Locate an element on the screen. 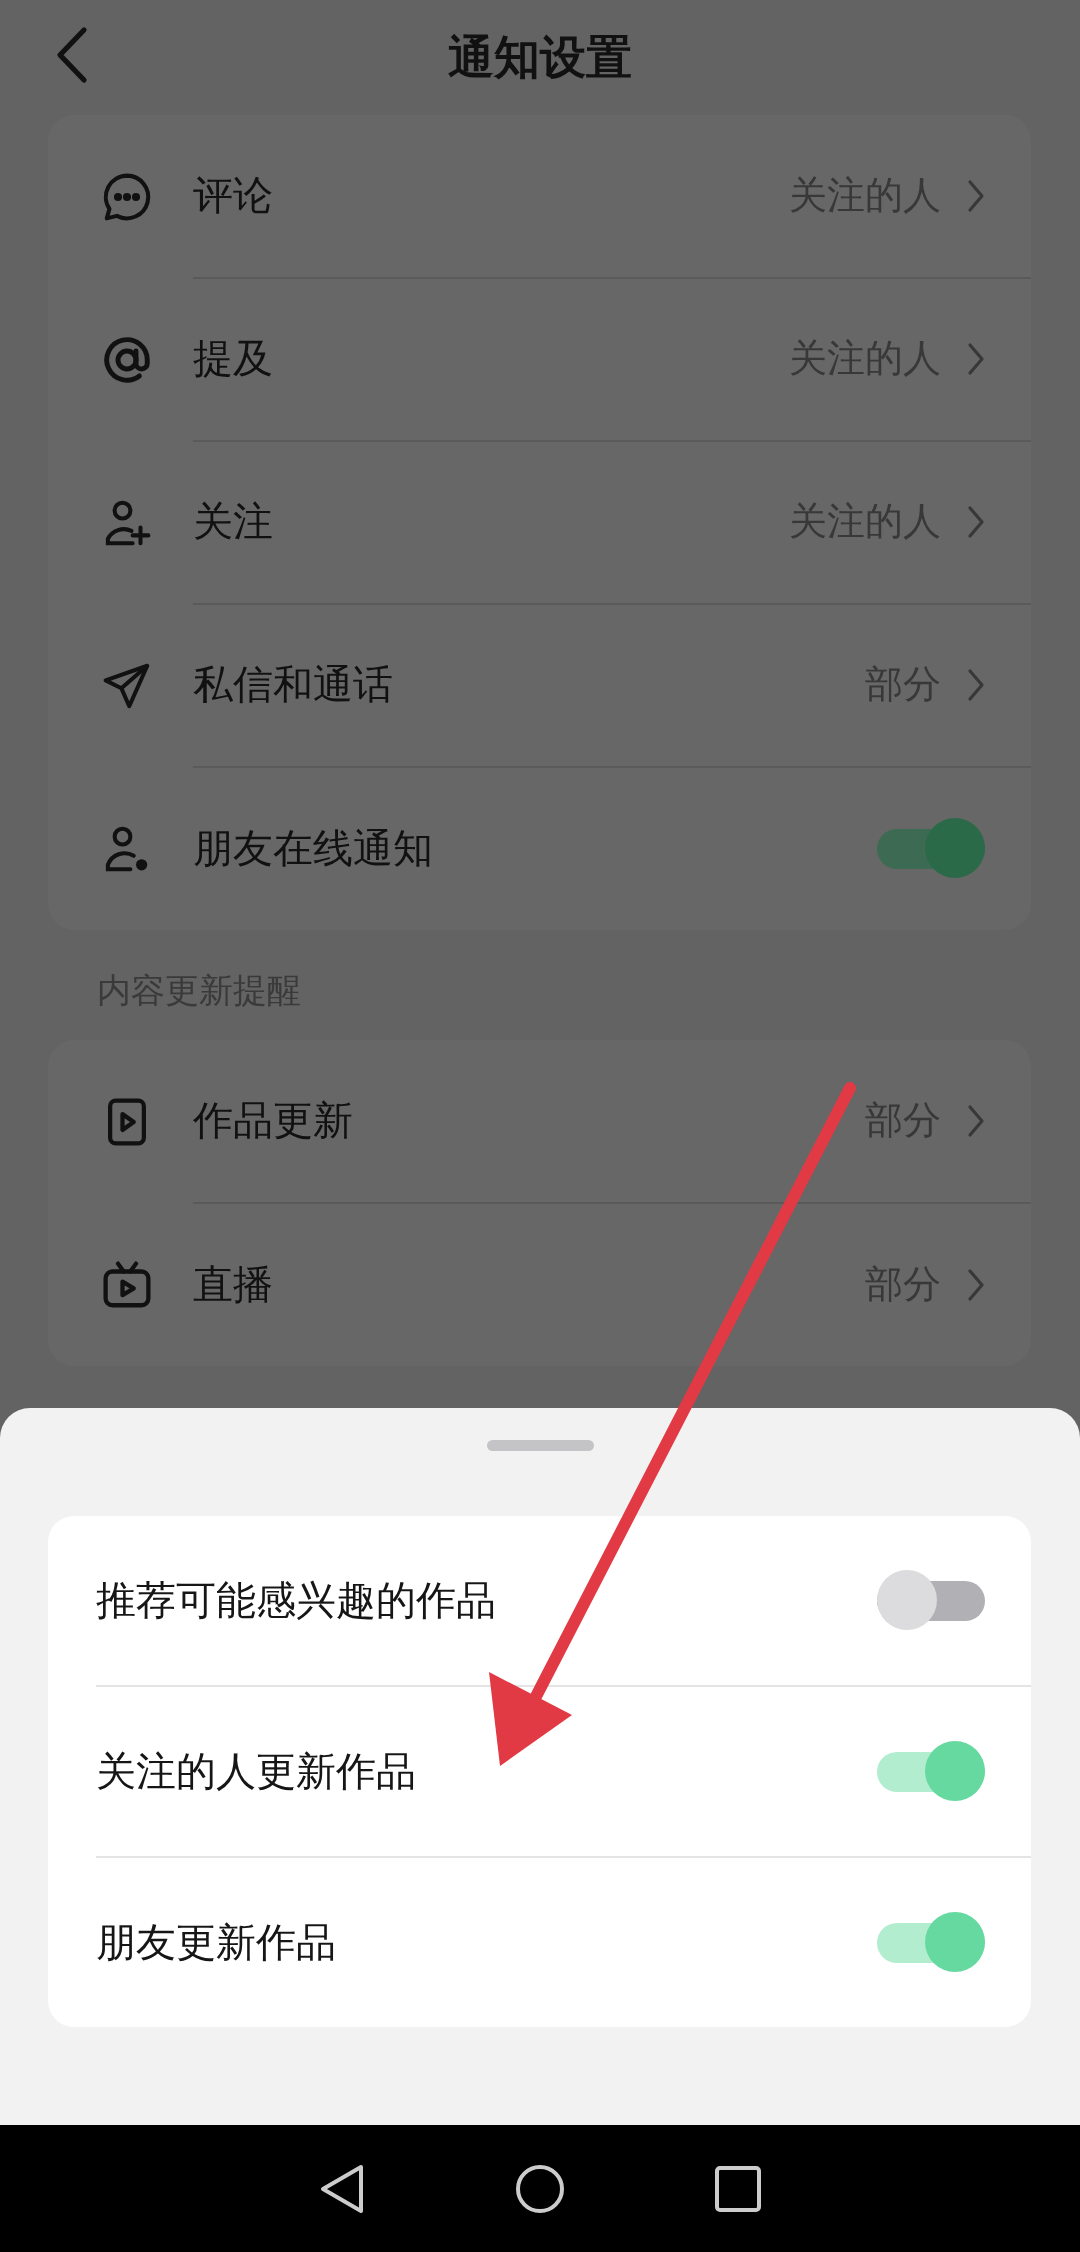  setting-label: 作品更新 is located at coordinates (273, 1120).